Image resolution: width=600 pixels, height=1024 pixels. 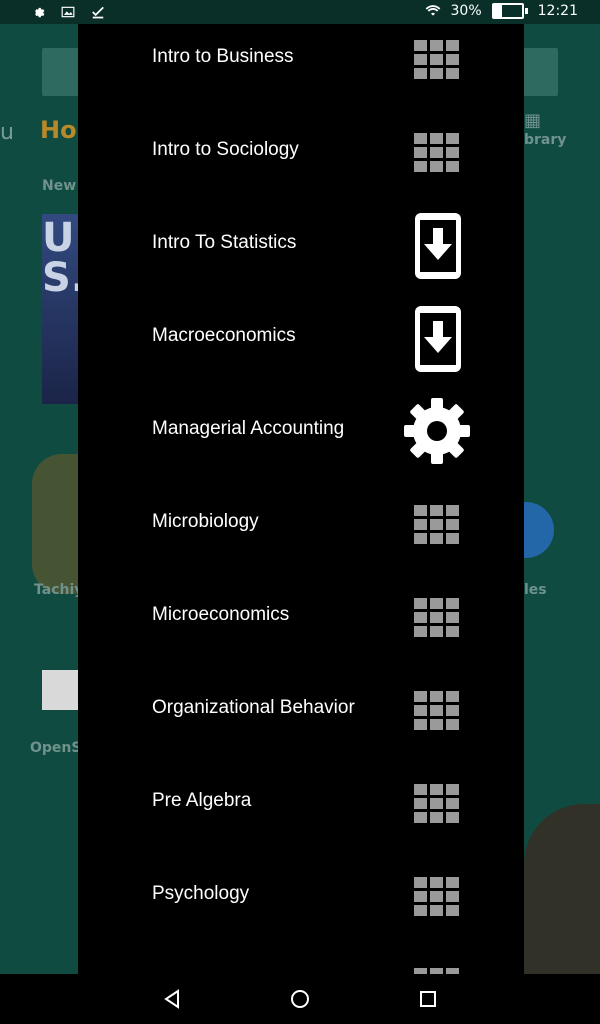 I want to click on battery-percent: 30%, so click(x=466, y=11).